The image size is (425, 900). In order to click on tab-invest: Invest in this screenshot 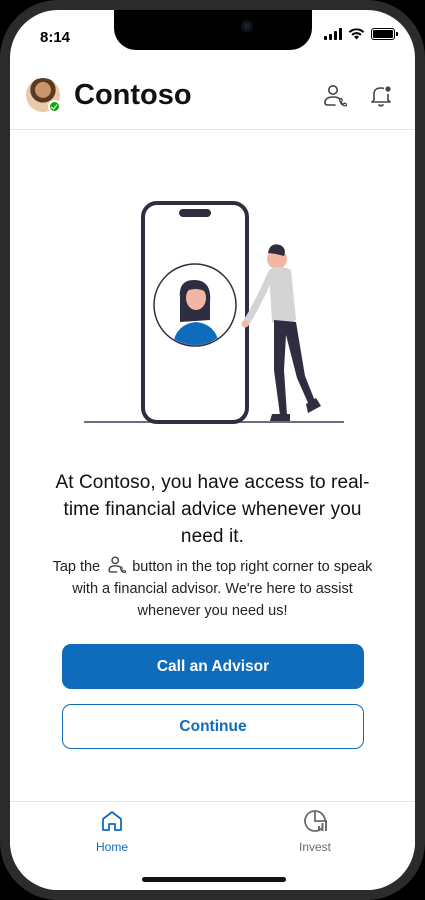, I will do `click(315, 831)`.